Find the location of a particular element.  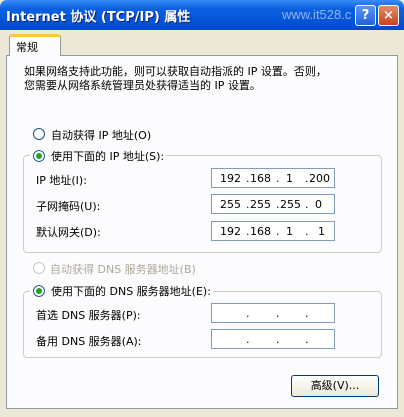

description-line-2: 您需要从网络系统管理员处获得适当的 IP 设置。 is located at coordinates (142, 85).